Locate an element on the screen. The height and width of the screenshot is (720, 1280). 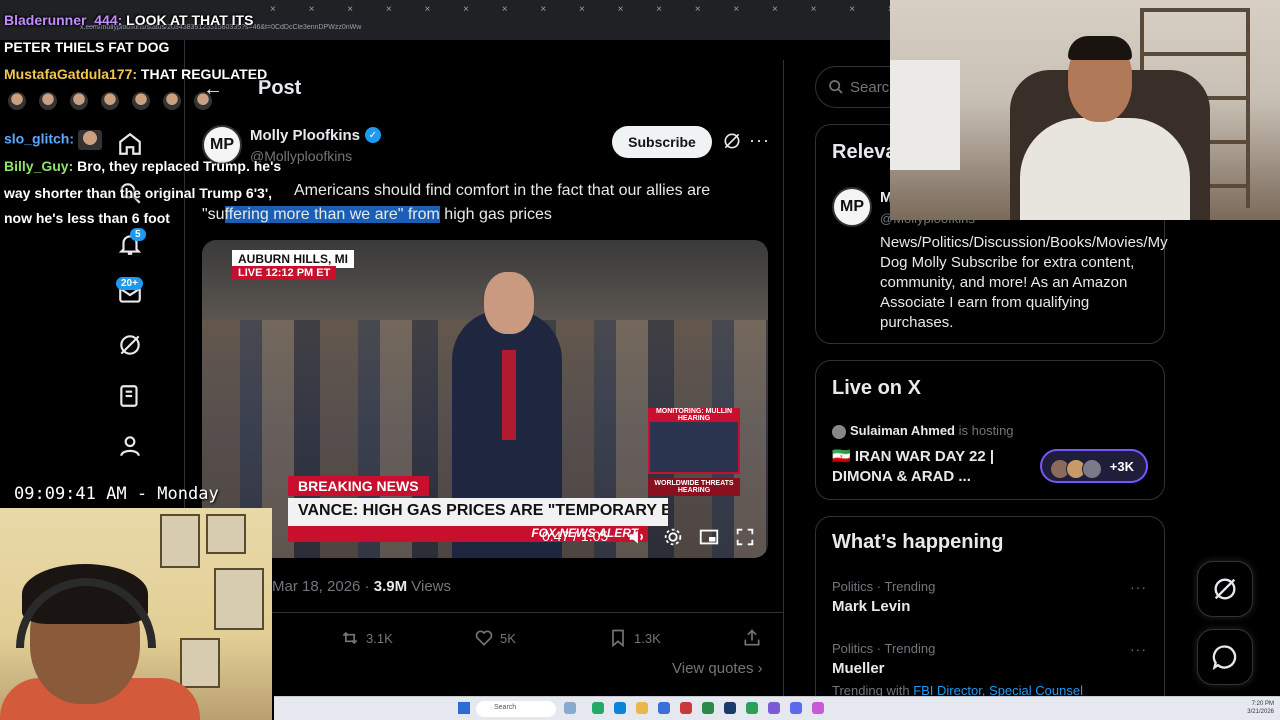
grok-explain-icon is located at coordinates (732, 141).